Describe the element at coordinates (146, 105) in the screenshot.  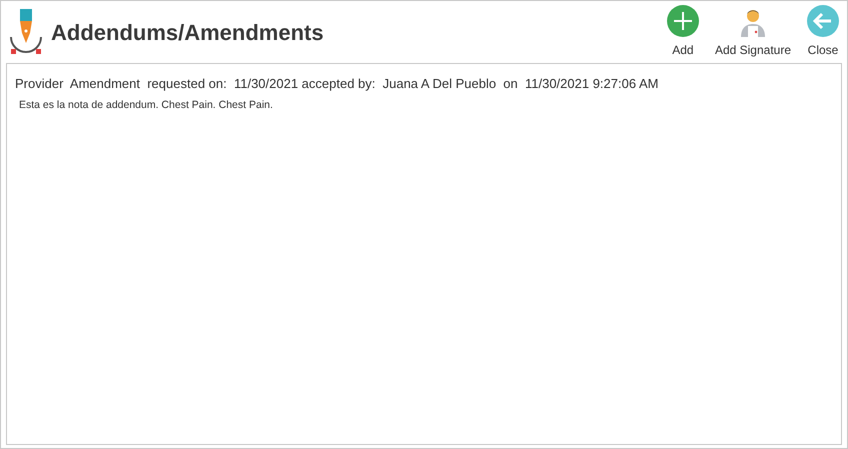
I see `addendum-note: Esta es la nota de addendum. Chest Pain. Chest Pain.` at that location.